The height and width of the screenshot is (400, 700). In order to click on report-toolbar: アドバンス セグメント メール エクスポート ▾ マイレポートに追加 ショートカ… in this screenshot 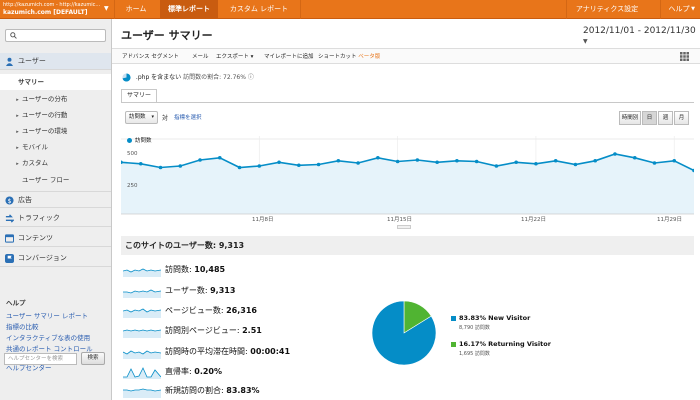, I will do `click(406, 56)`.